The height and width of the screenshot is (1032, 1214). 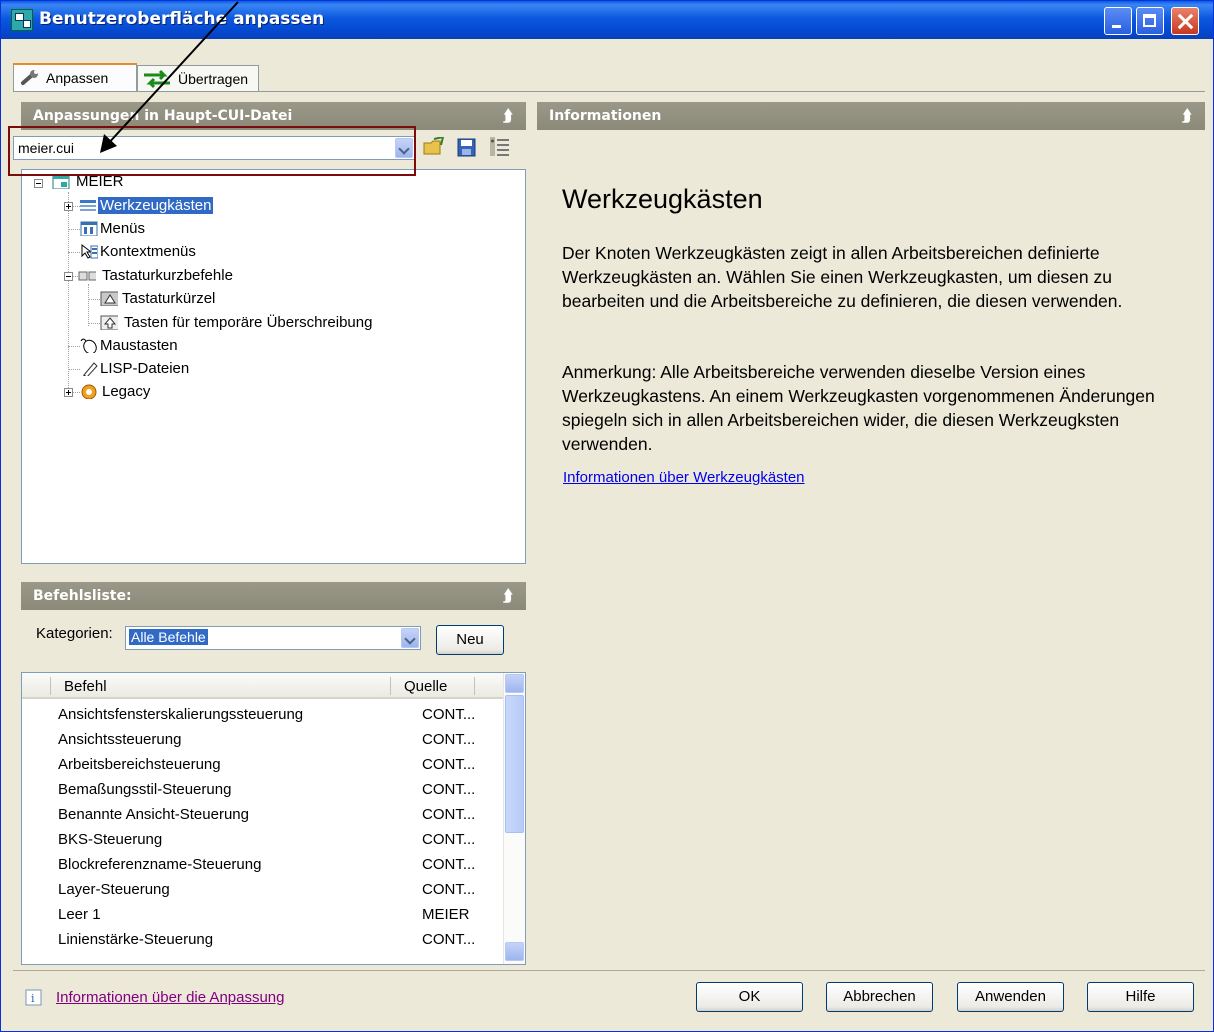 What do you see at coordinates (90, 369) in the screenshot?
I see `lisp-file-icon` at bounding box center [90, 369].